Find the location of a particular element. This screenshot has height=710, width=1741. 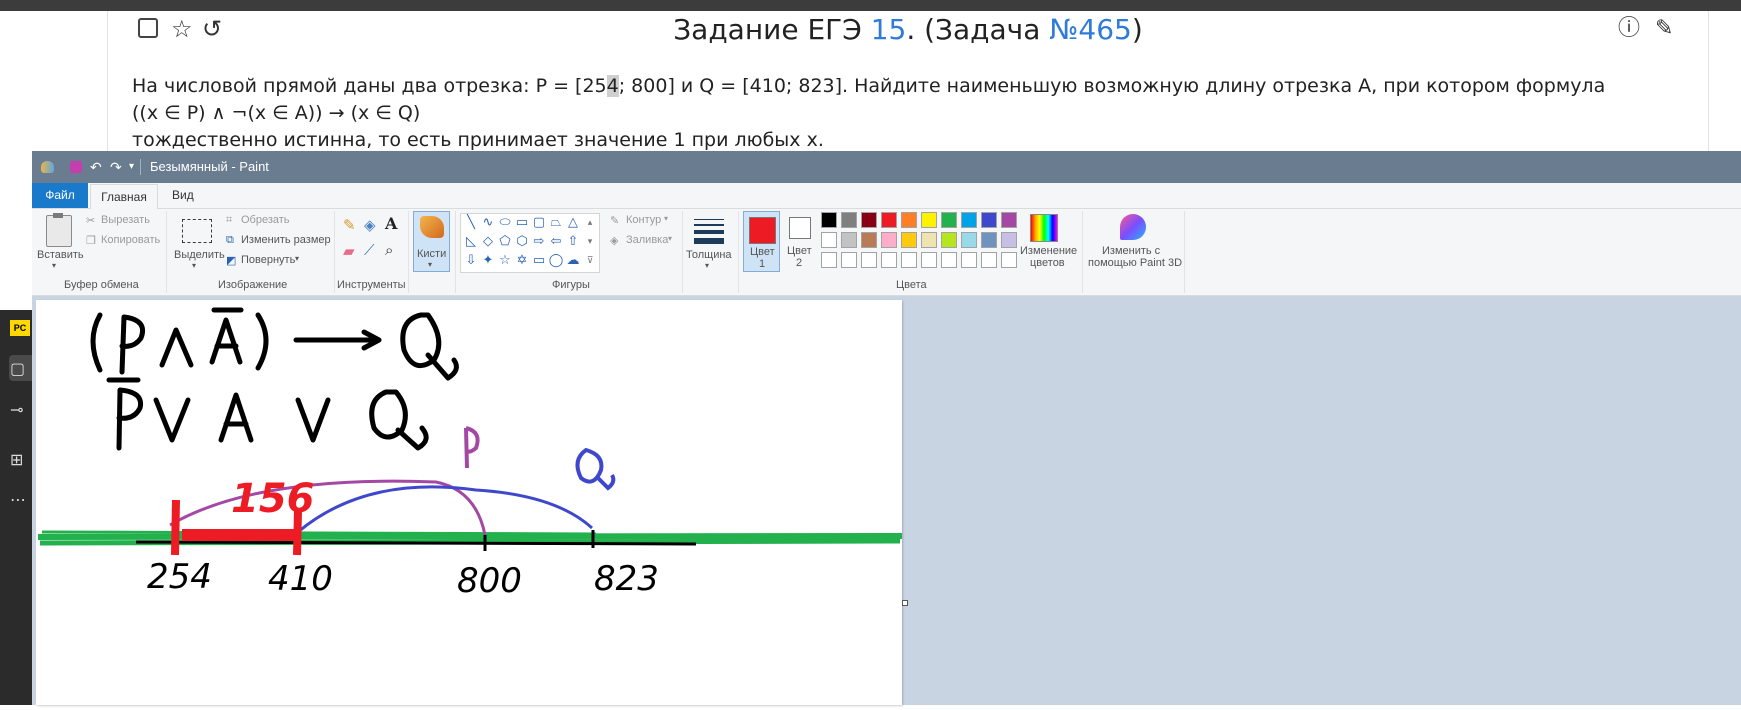

outline-dropdown-icon: ▾ is located at coordinates (666, 218).